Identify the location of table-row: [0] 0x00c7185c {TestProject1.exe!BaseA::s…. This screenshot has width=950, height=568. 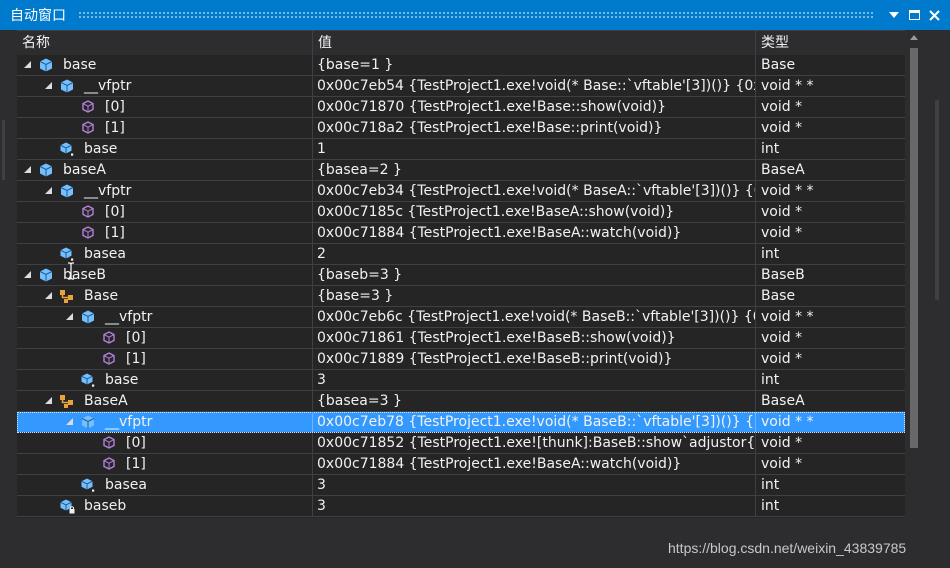
(461, 212).